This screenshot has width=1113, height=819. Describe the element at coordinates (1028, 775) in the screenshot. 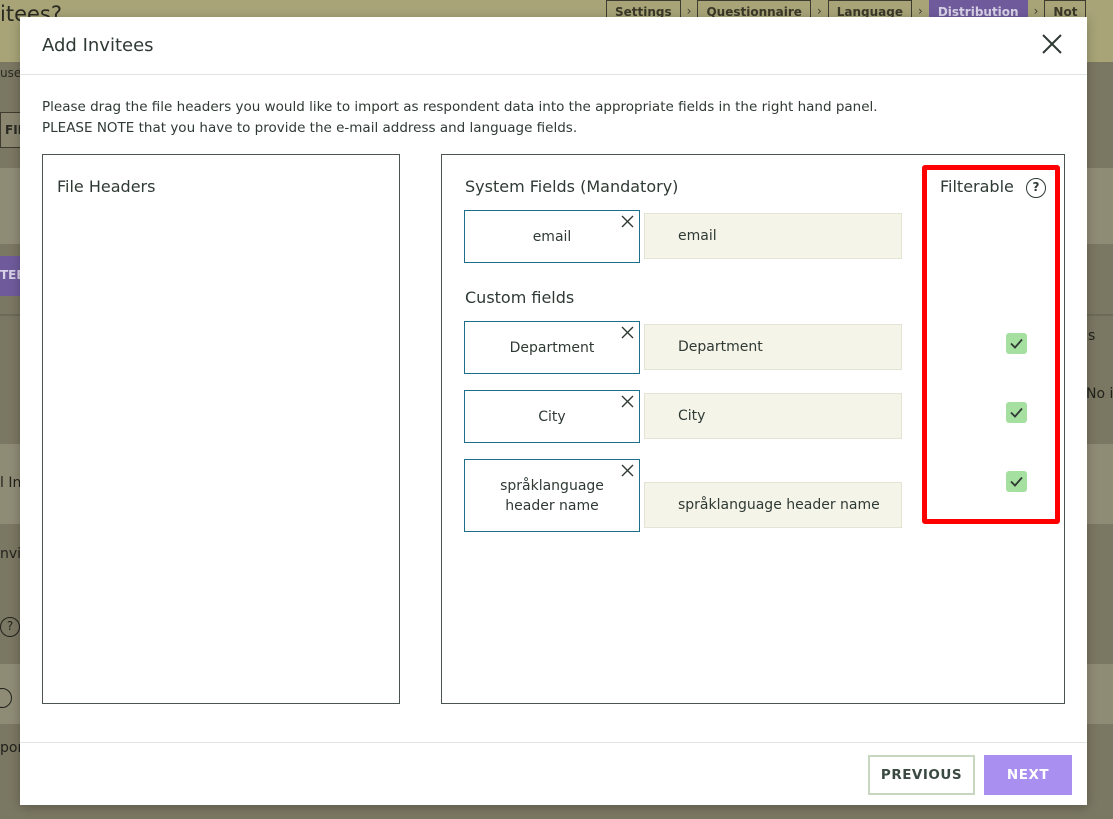

I see `next-button: NEXT` at that location.